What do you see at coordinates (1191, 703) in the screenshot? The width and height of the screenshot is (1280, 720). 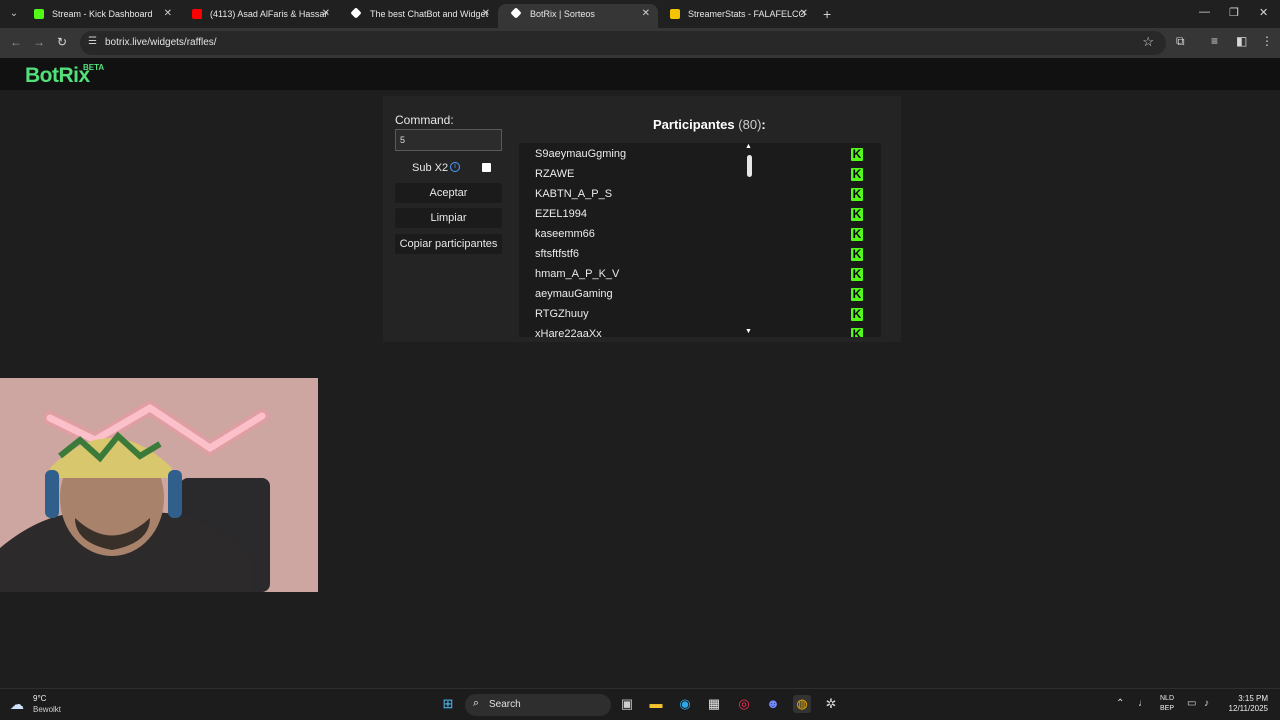 I see `network-icon: ▭` at bounding box center [1191, 703].